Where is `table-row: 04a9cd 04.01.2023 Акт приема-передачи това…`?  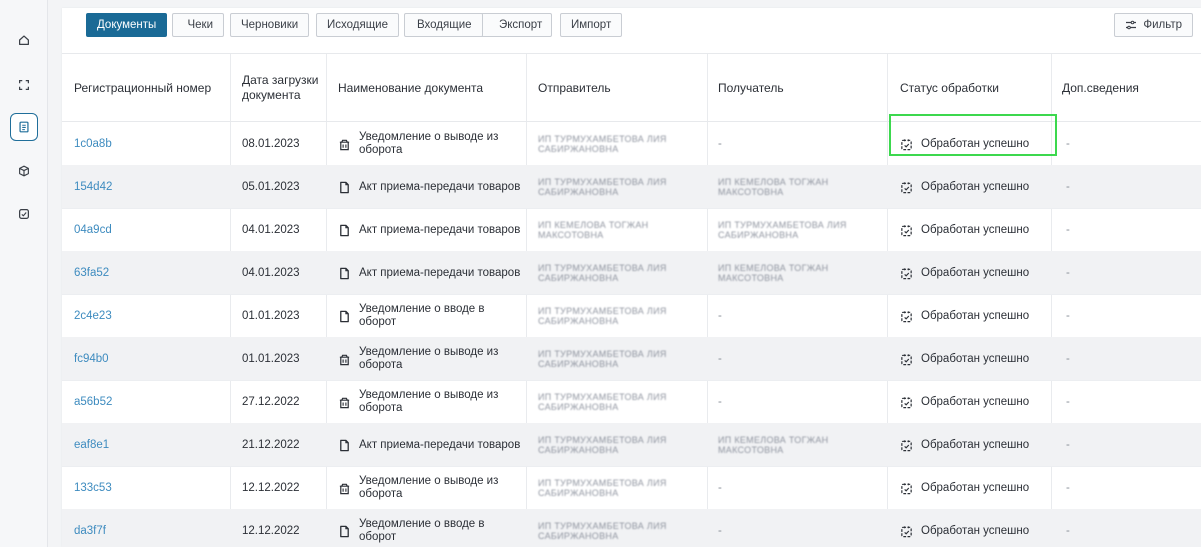
table-row: 04a9cd 04.01.2023 Акт приема-передачи това… is located at coordinates (631, 230).